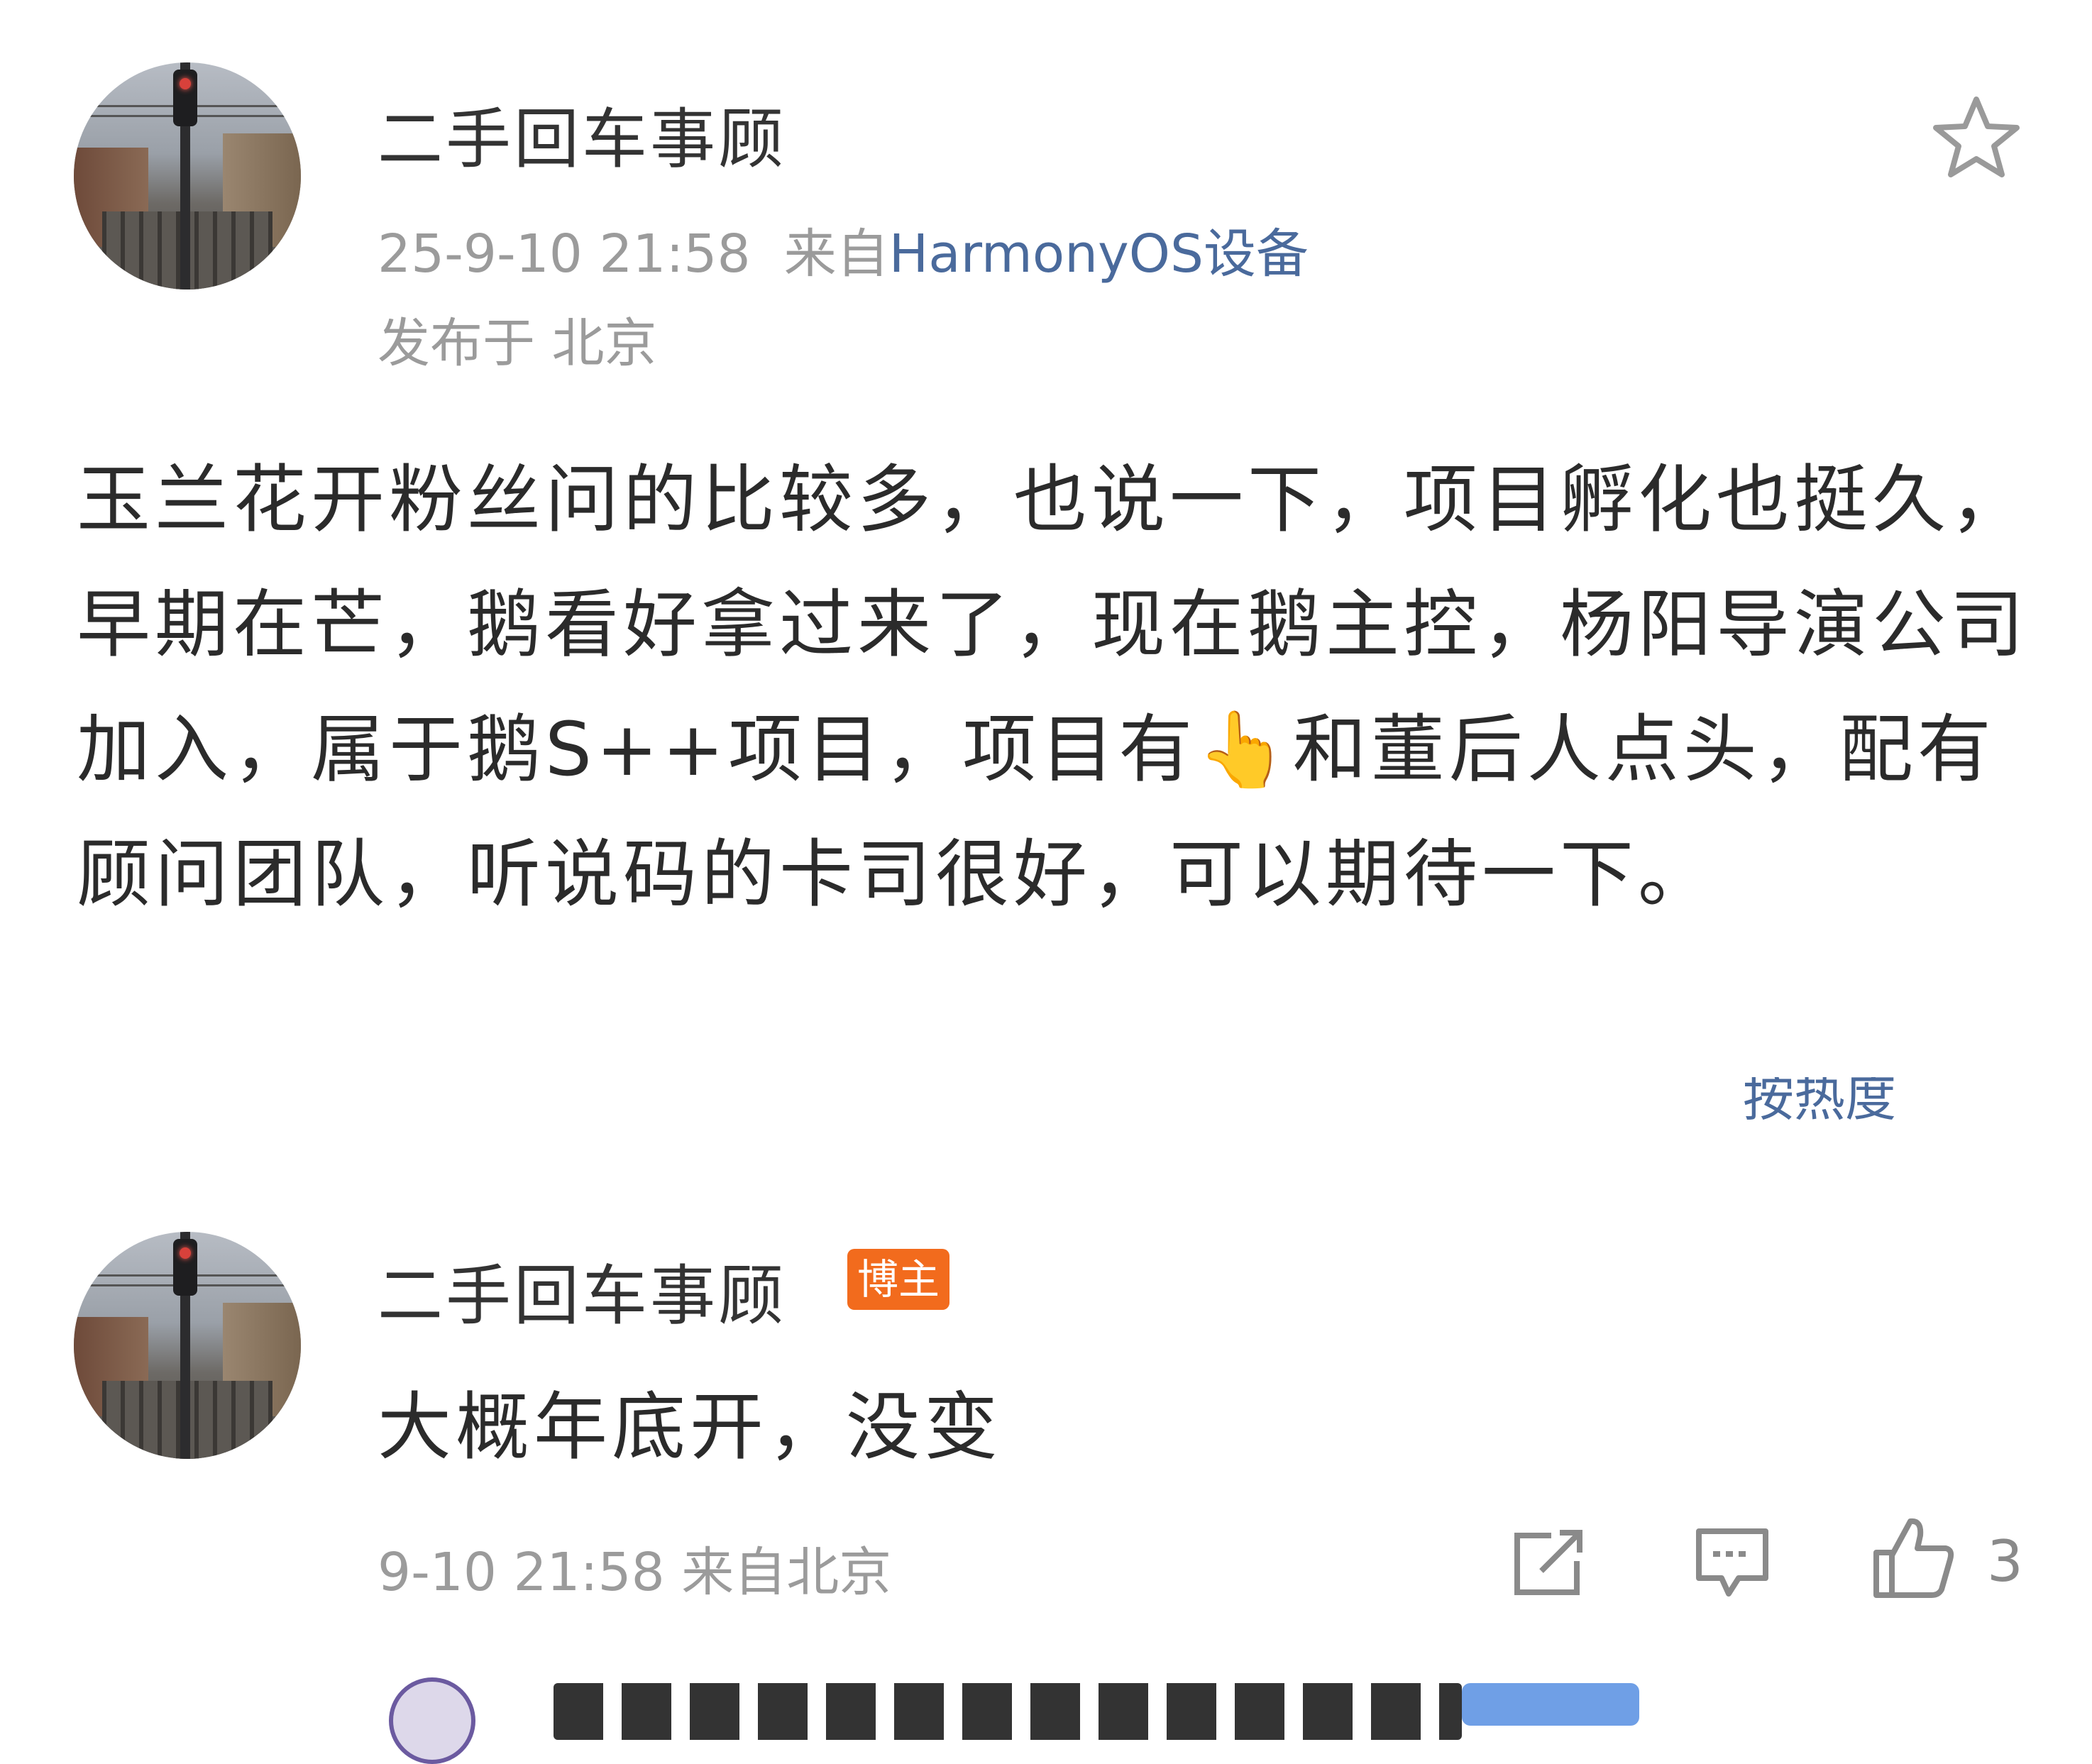 The height and width of the screenshot is (1764, 2092). What do you see at coordinates (564, 254) in the screenshot?
I see `post-timestamp: 25-9-10 21:58` at bounding box center [564, 254].